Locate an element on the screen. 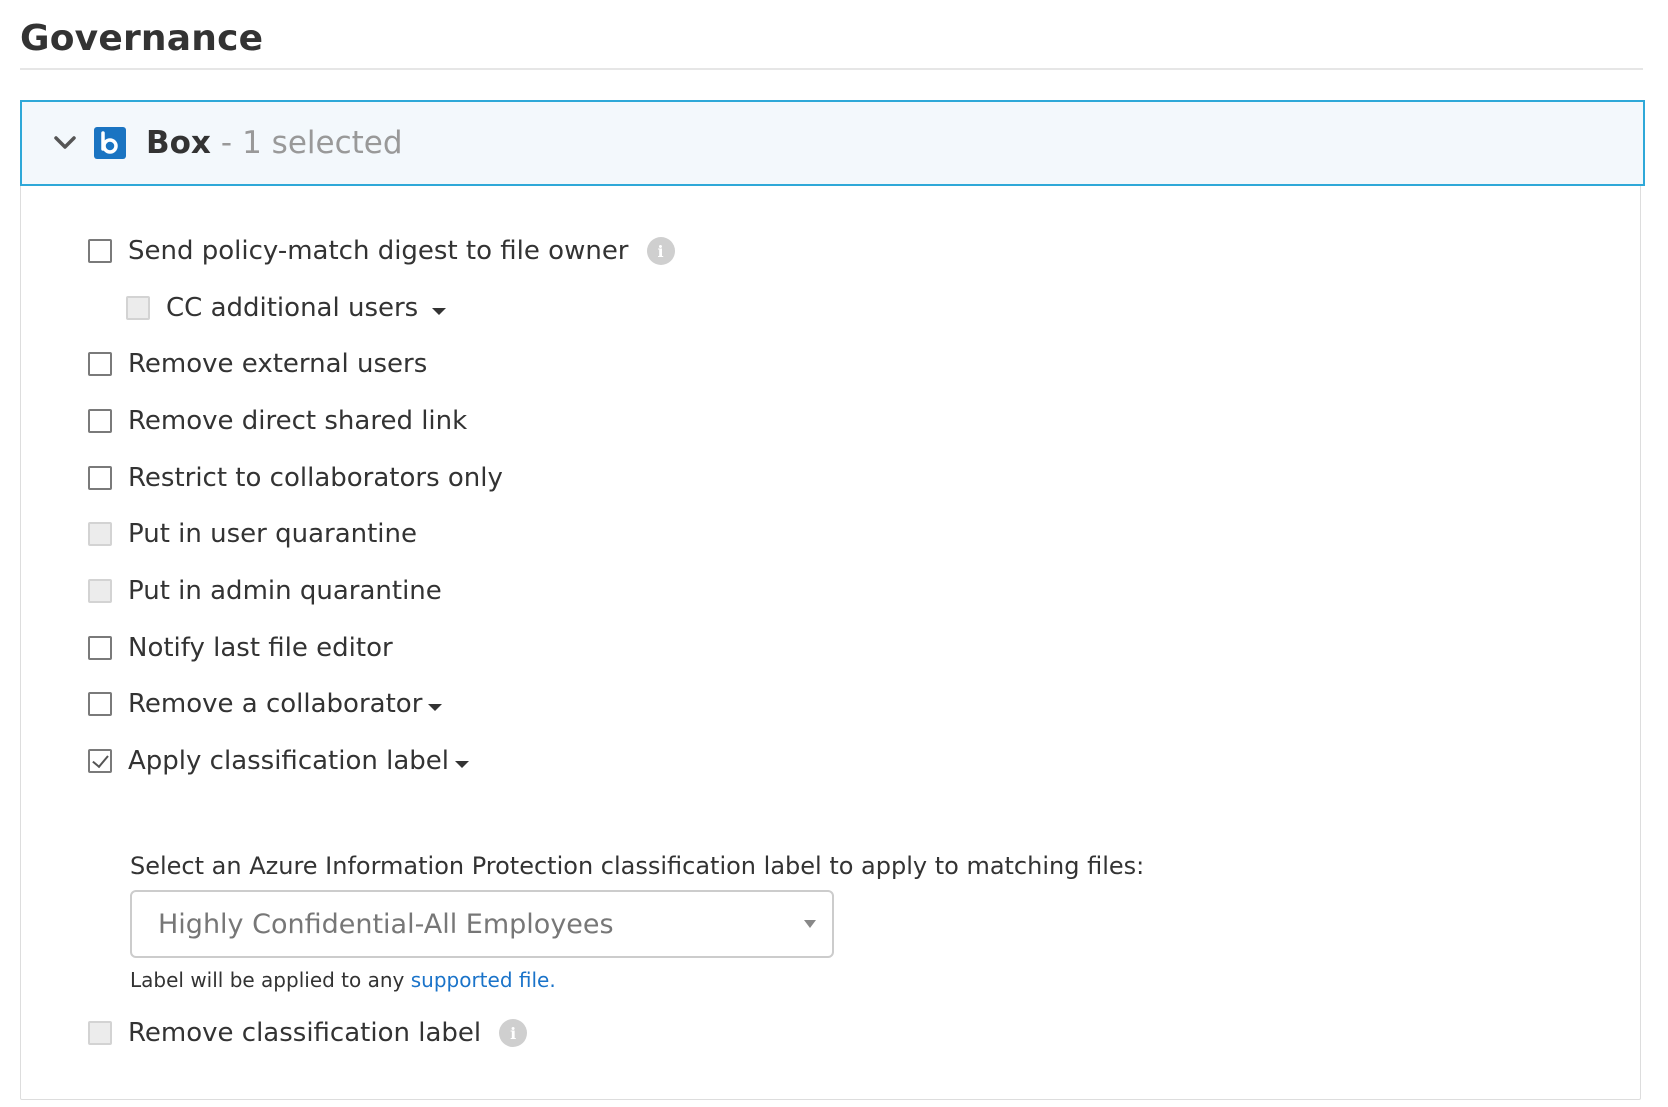 This screenshot has width=1668, height=1107. title-divider is located at coordinates (831, 69).